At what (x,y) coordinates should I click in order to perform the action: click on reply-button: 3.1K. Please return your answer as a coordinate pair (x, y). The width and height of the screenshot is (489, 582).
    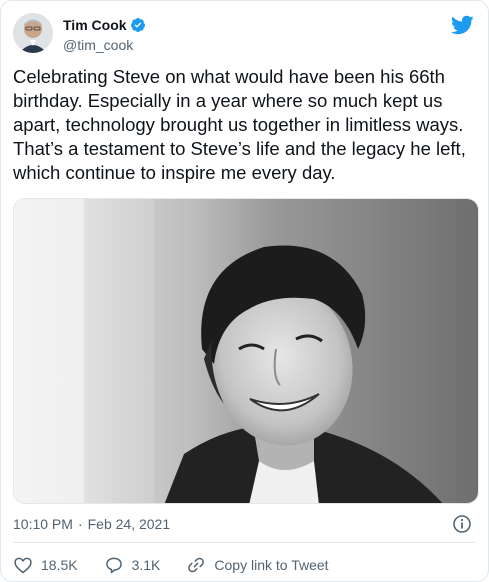
    Looking at the image, I should click on (132, 565).